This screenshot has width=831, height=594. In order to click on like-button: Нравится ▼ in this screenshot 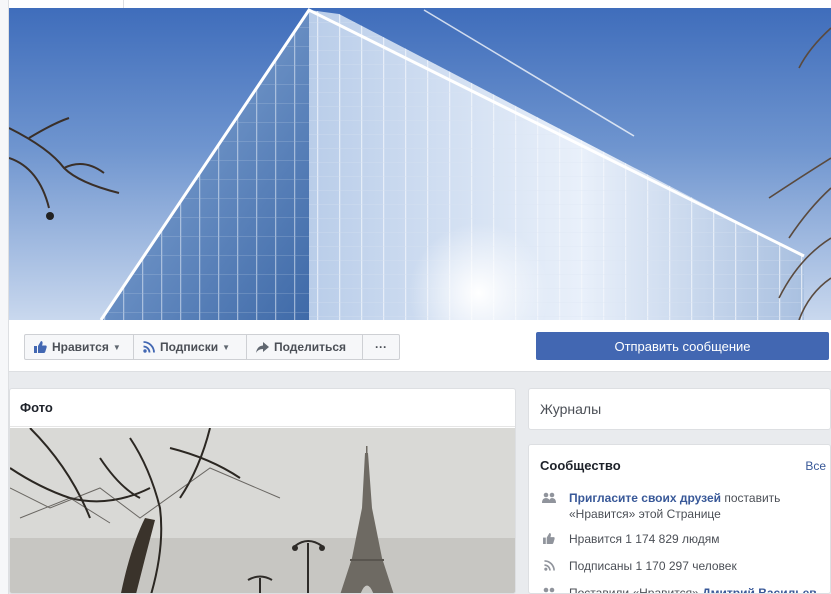, I will do `click(79, 347)`.